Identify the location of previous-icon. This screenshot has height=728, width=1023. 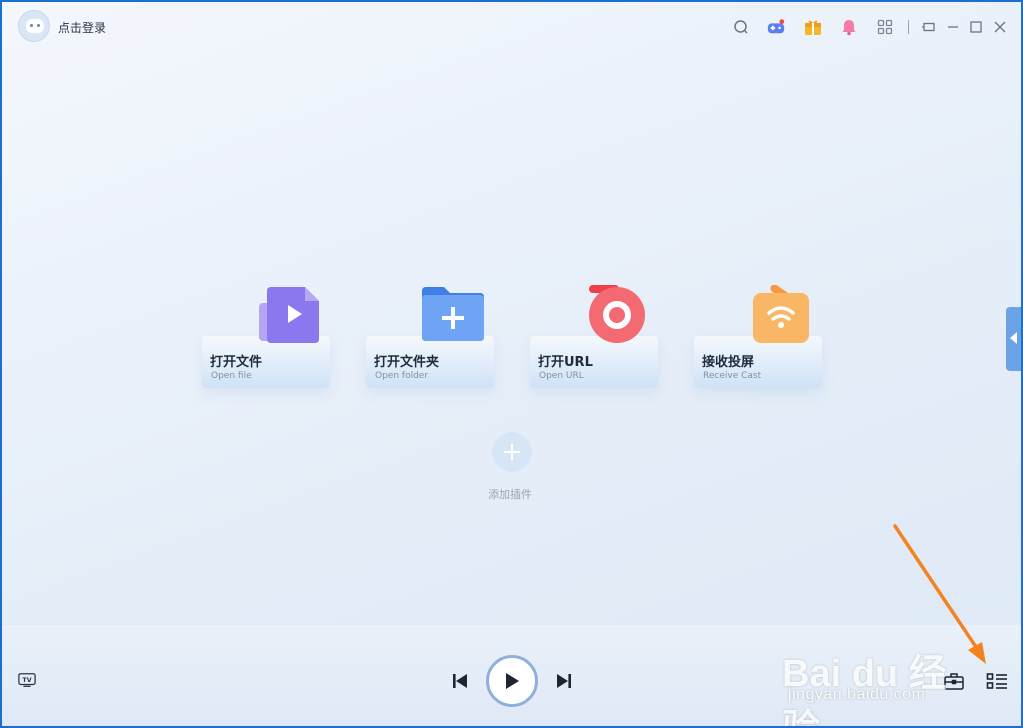
(460, 681).